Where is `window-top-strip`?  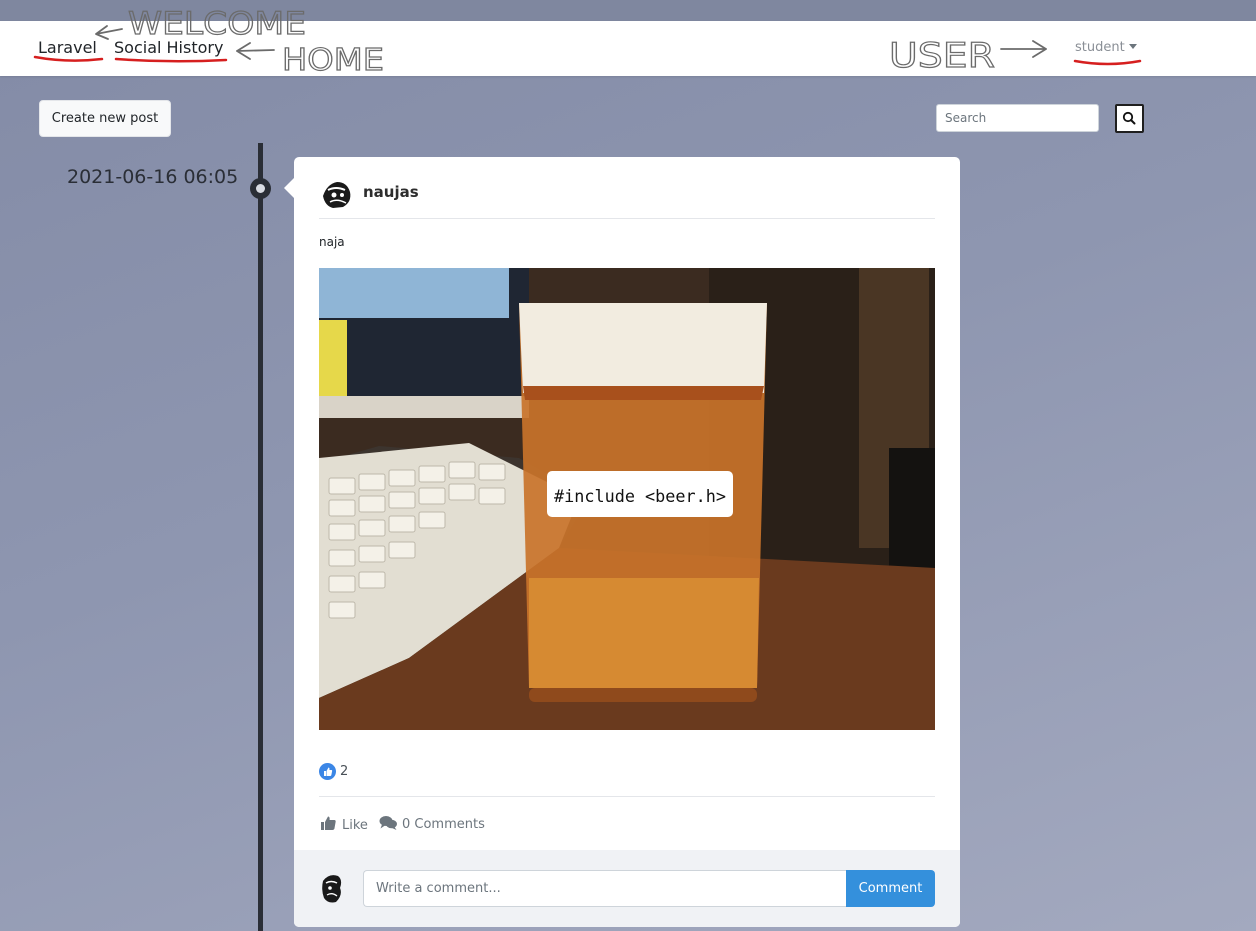
window-top-strip is located at coordinates (628, 10).